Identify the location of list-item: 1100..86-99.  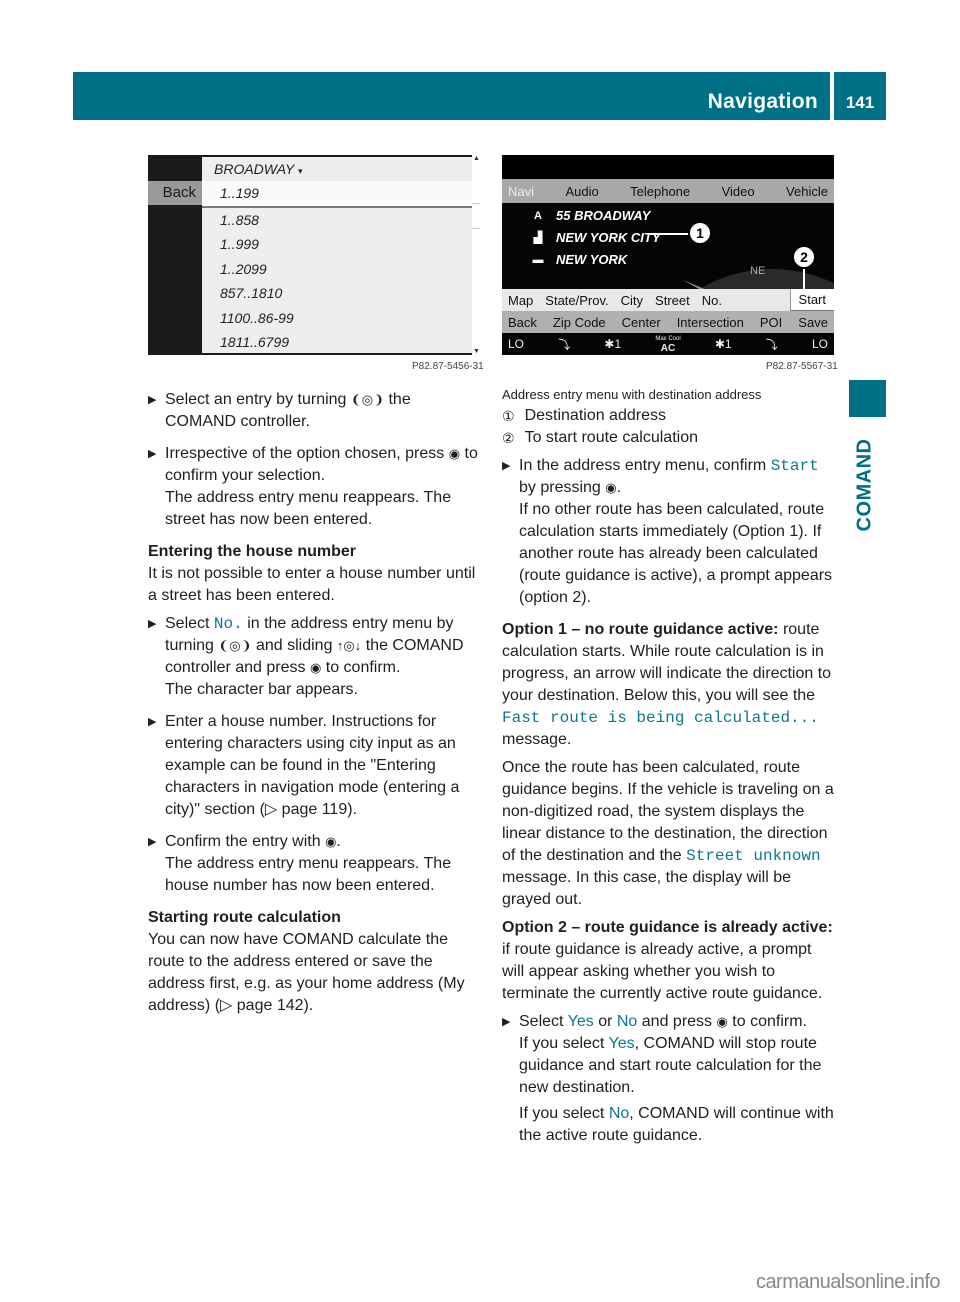
(337, 318).